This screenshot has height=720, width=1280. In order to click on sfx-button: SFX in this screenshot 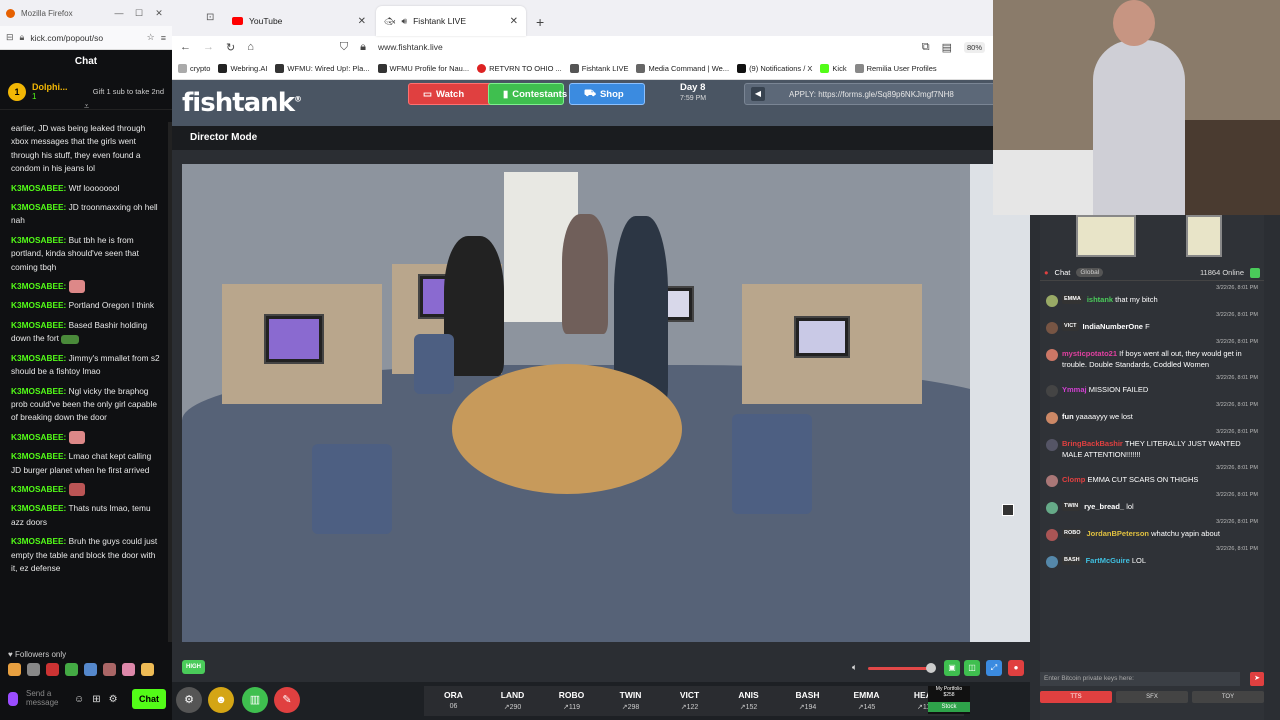, I will do `click(1152, 697)`.